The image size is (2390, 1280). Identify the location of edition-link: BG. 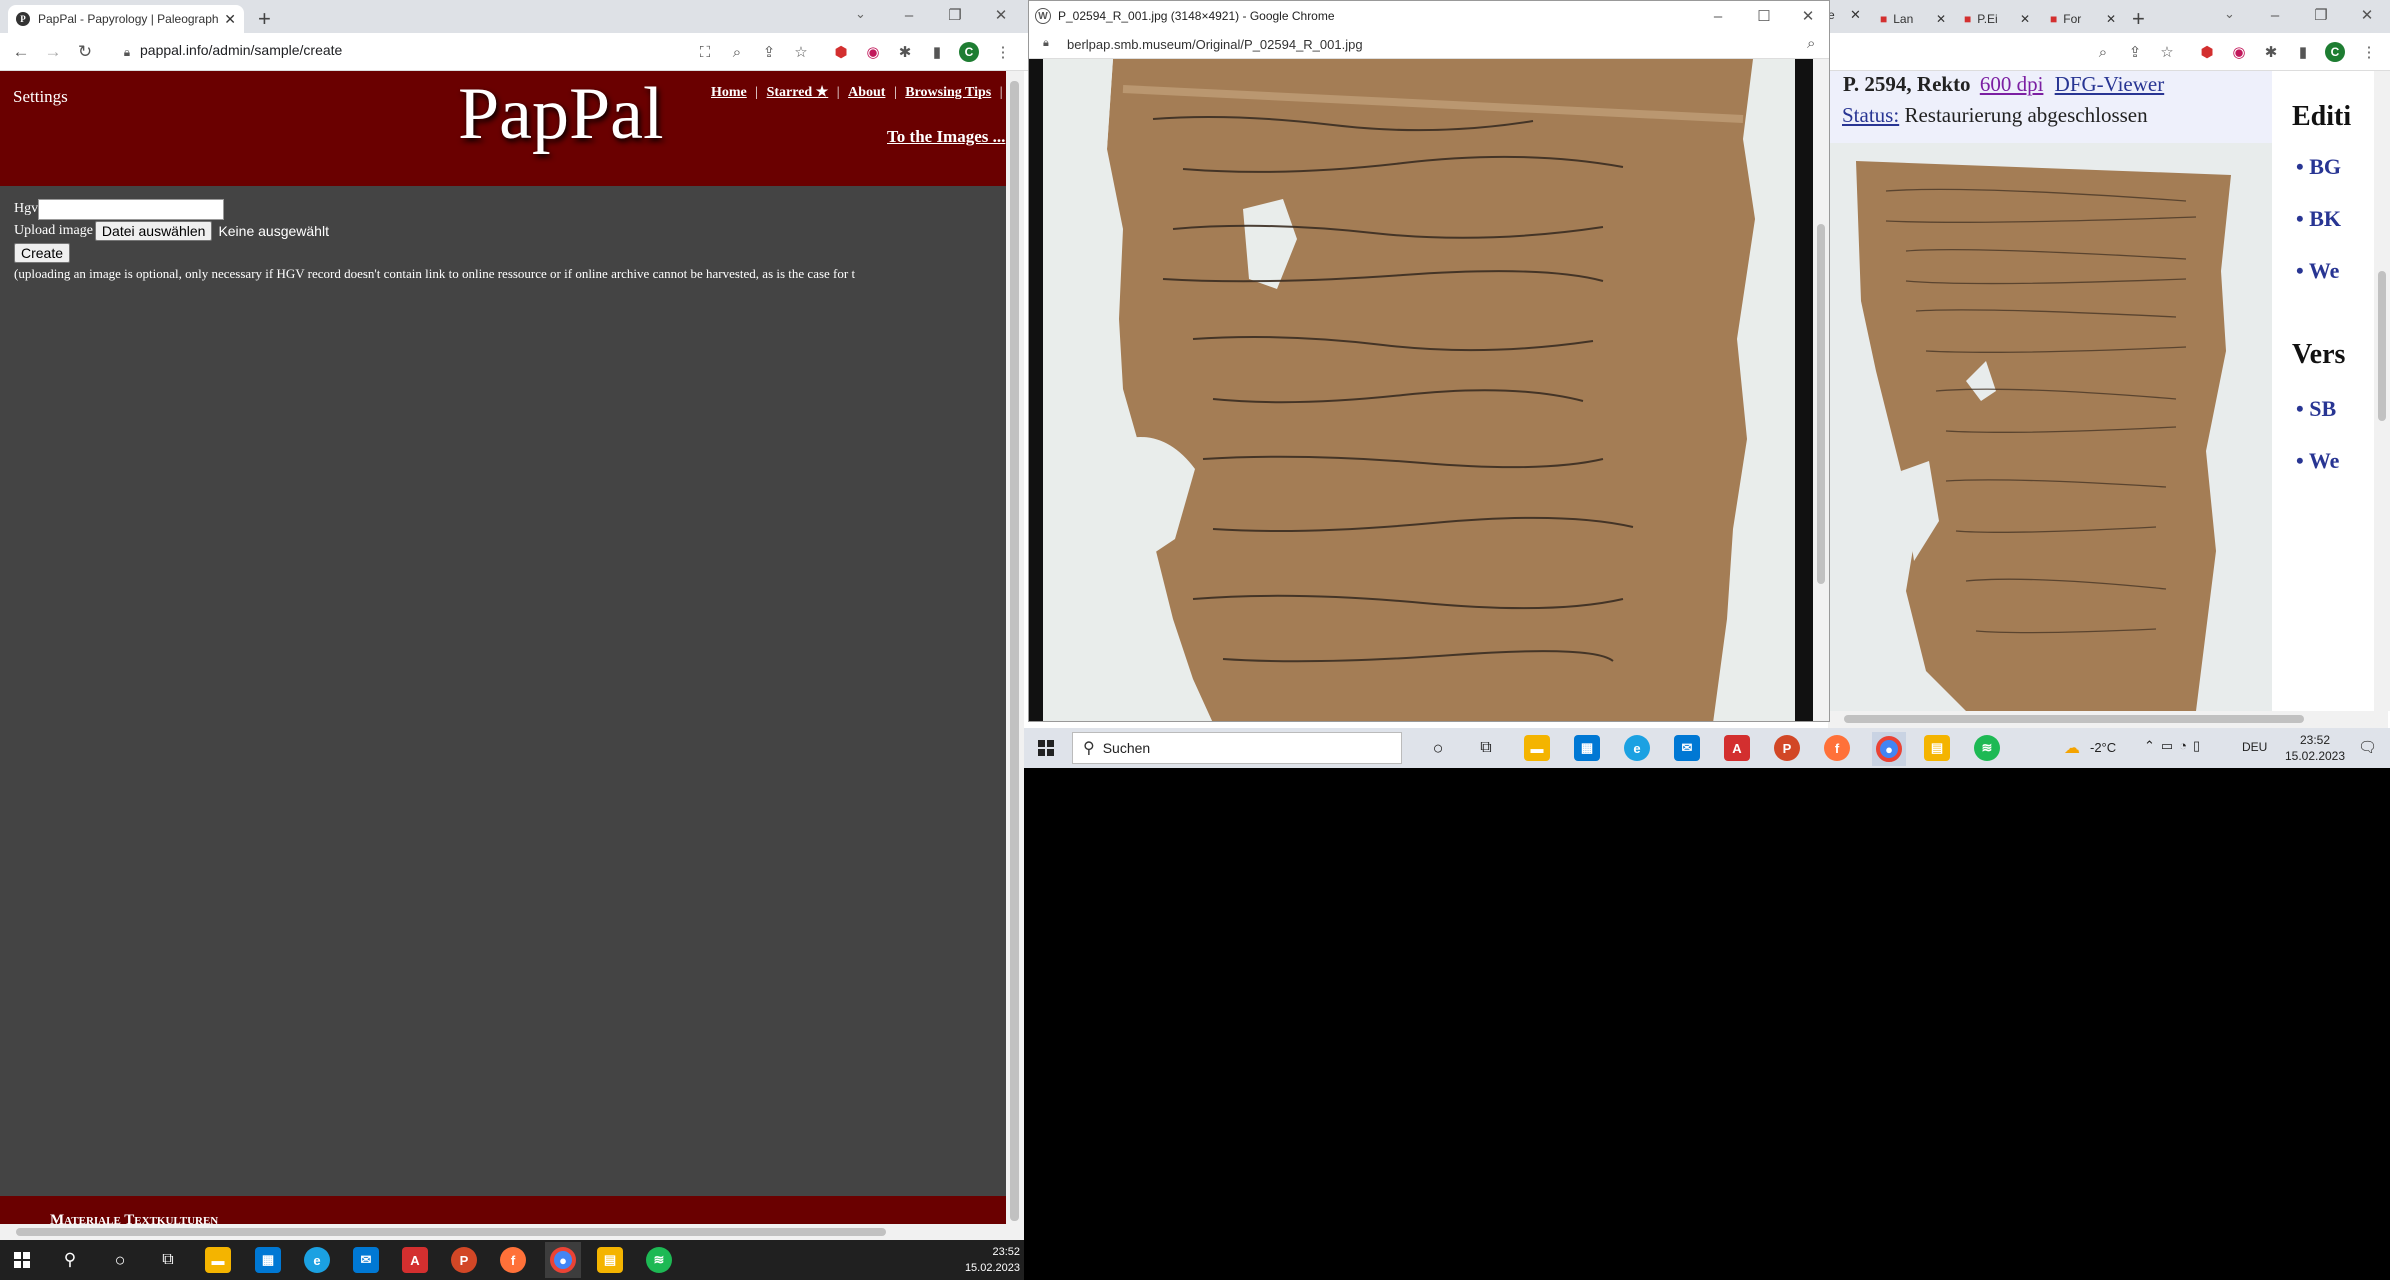
(2325, 166).